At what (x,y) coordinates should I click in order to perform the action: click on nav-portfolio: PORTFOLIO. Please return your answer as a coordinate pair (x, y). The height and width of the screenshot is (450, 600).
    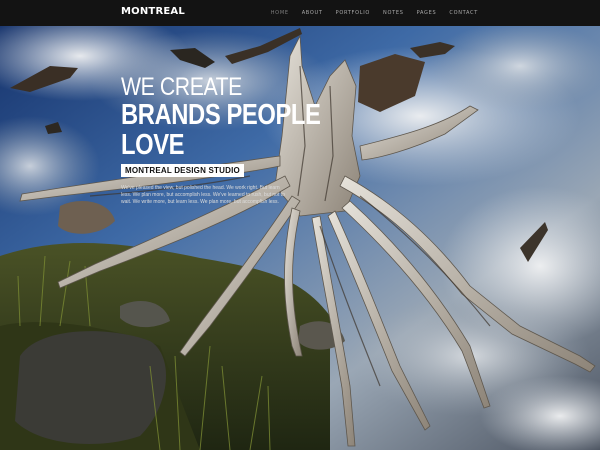
    Looking at the image, I should click on (353, 13).